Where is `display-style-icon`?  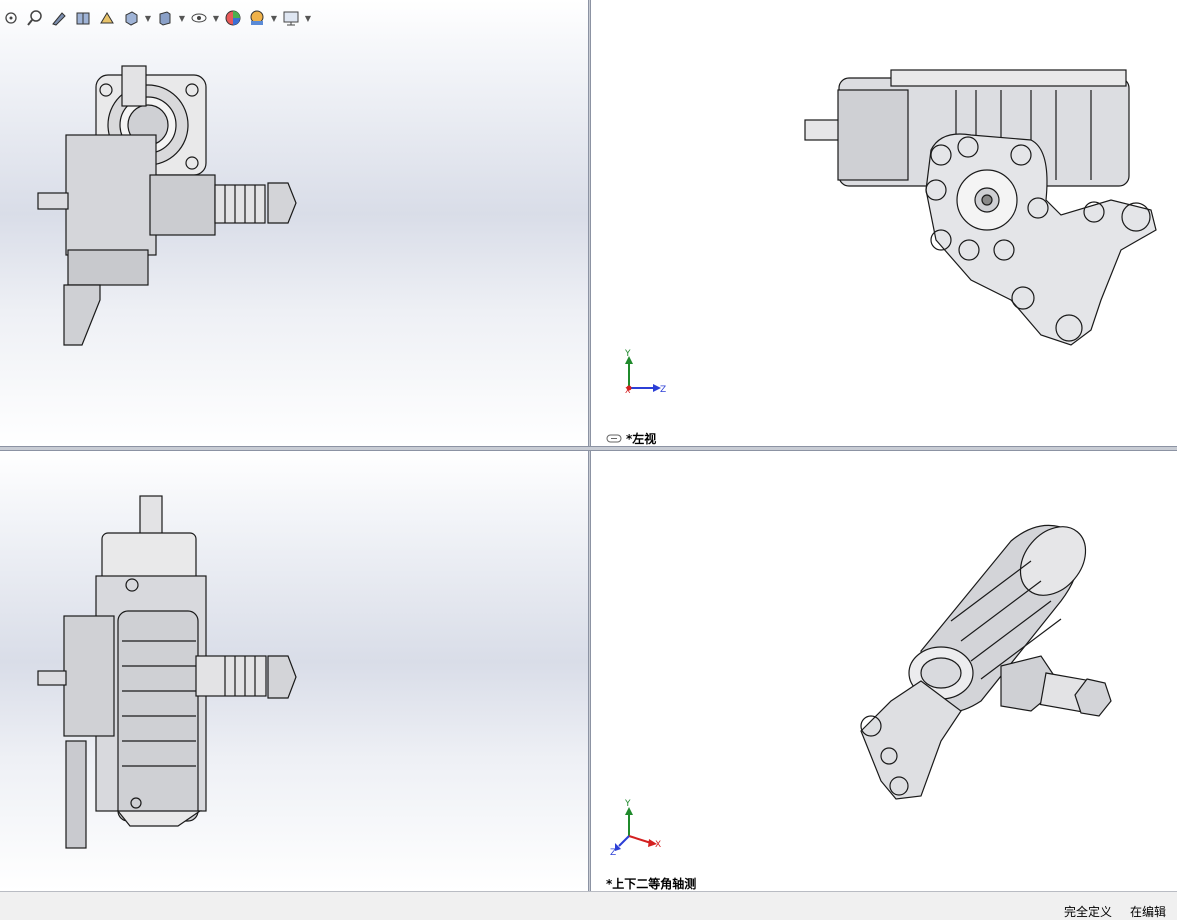
display-style-icon is located at coordinates (165, 18).